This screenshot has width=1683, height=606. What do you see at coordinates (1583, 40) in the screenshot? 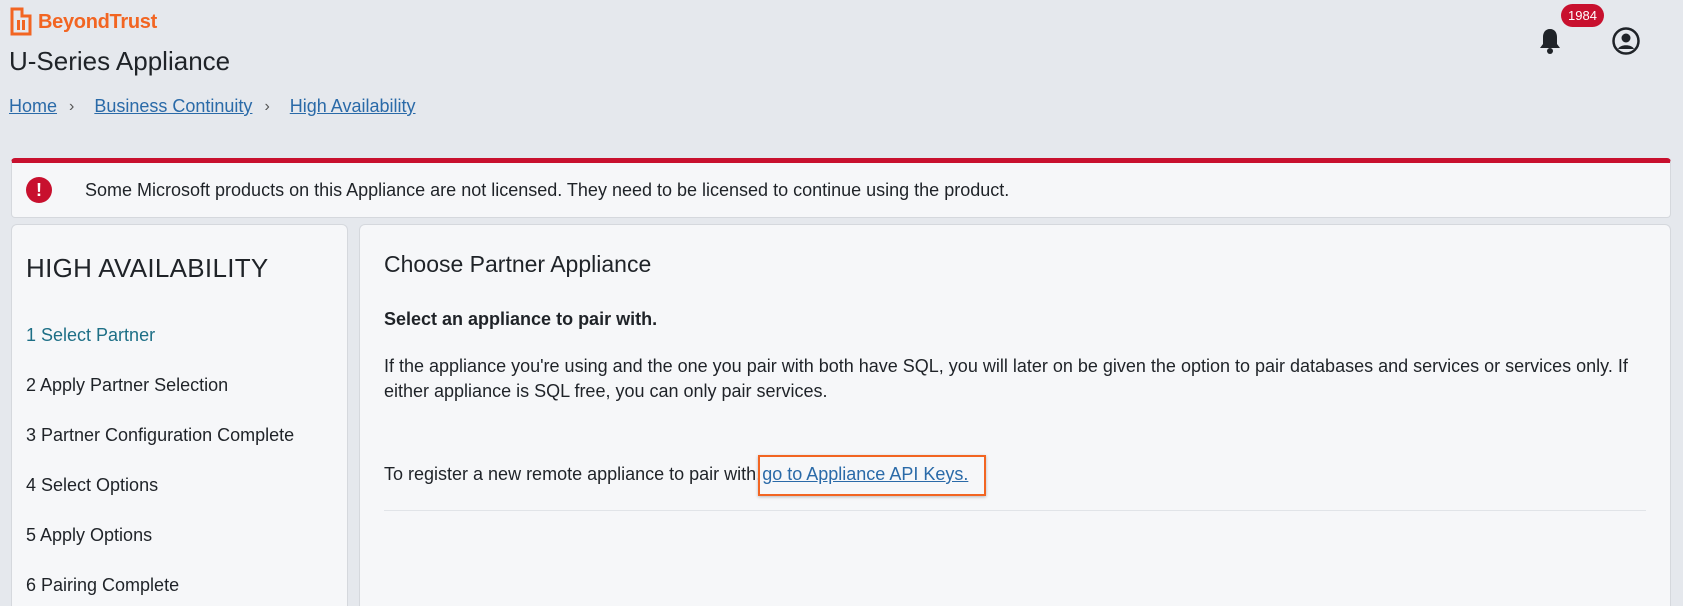
I see `header-actions: 1984` at bounding box center [1583, 40].